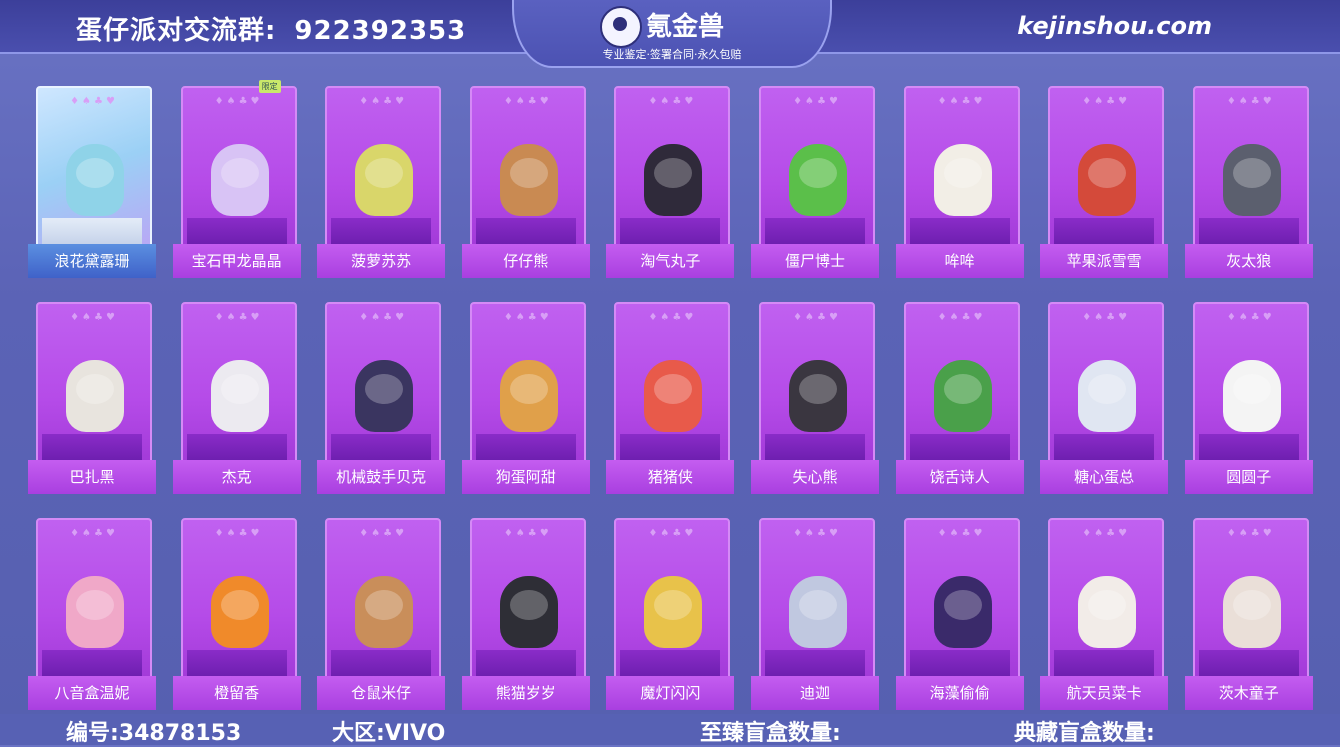 This screenshot has height=747, width=1340. I want to click on skin-name: 猪猪侠, so click(670, 477).